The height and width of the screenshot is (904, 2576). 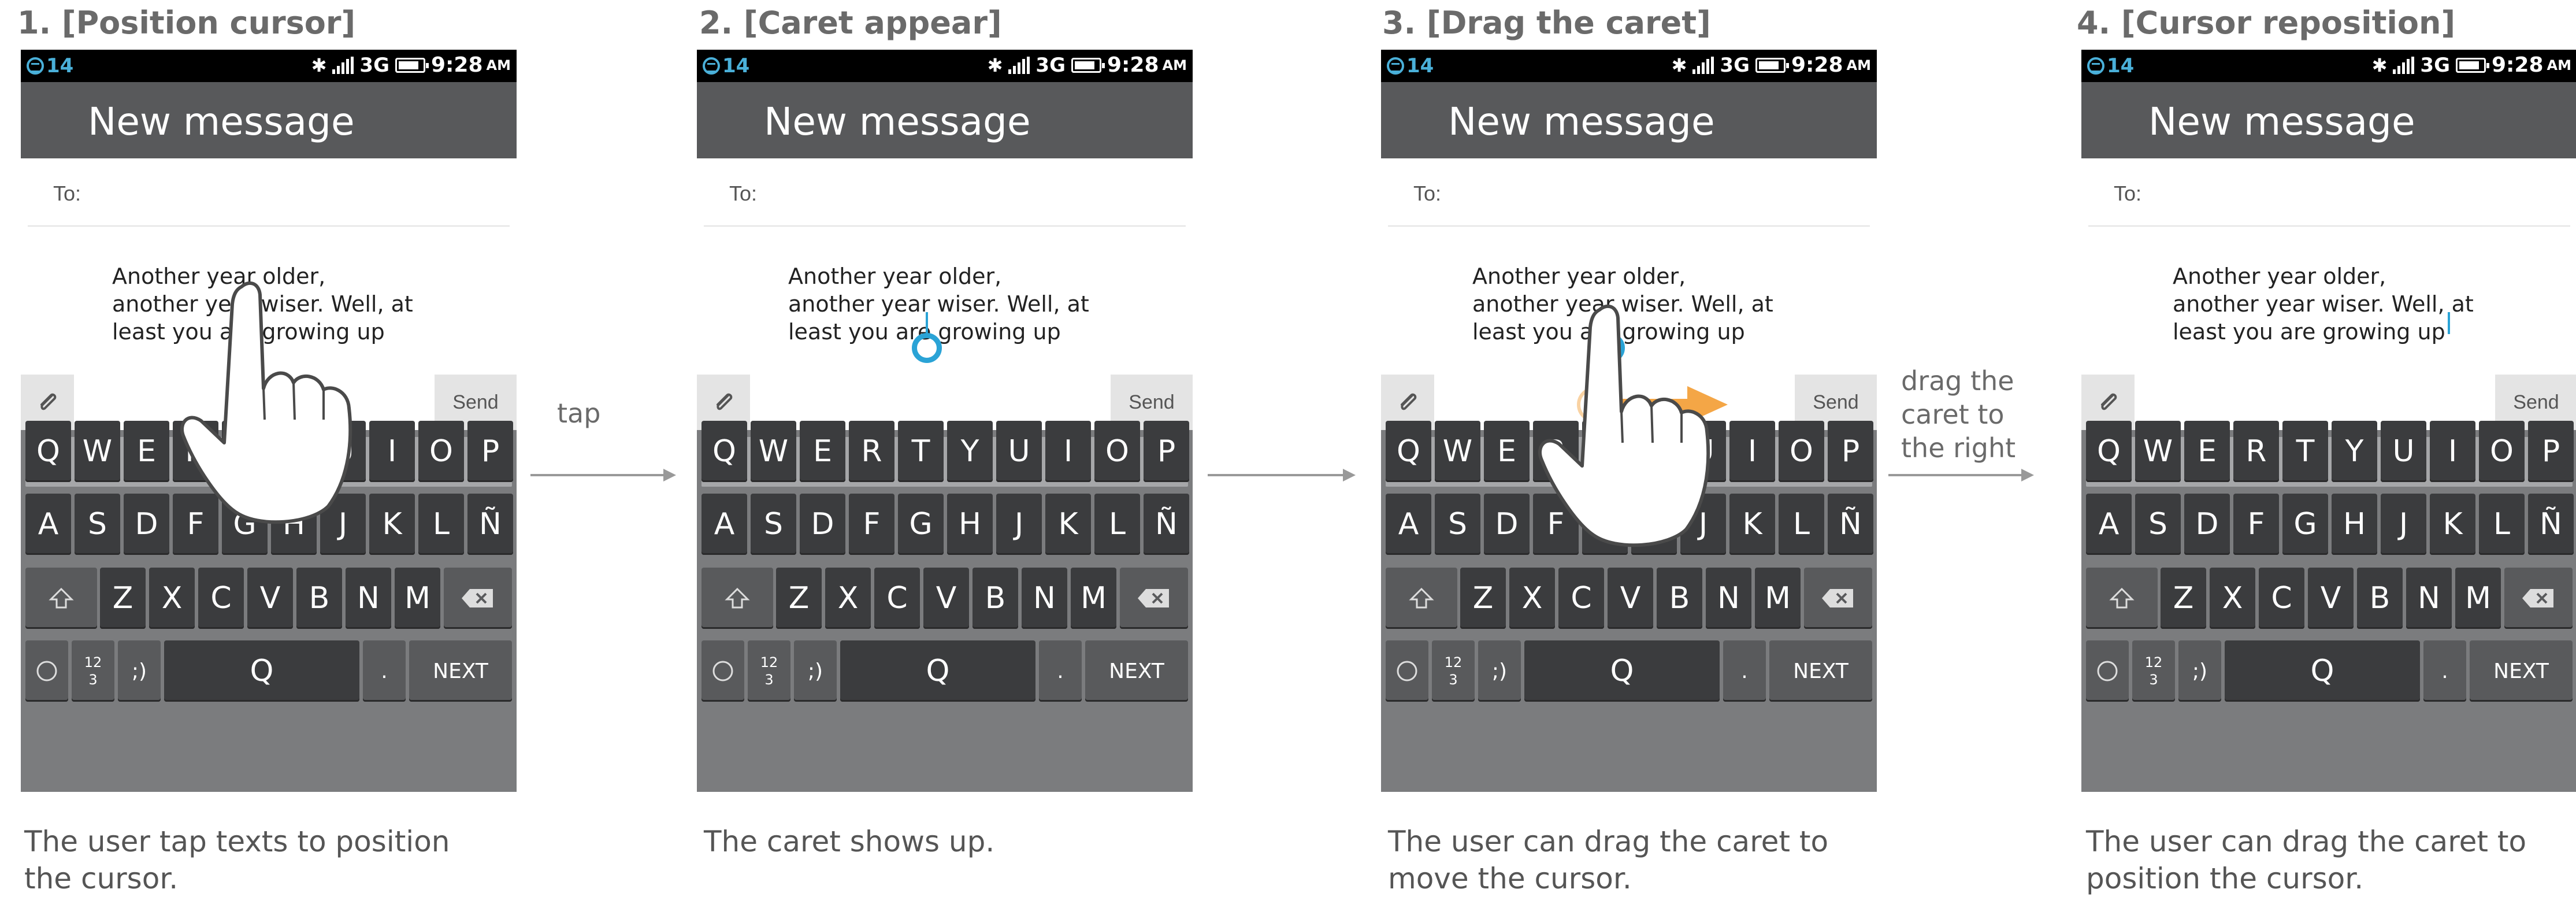 I want to click on key-3: R, so click(x=1556, y=451).